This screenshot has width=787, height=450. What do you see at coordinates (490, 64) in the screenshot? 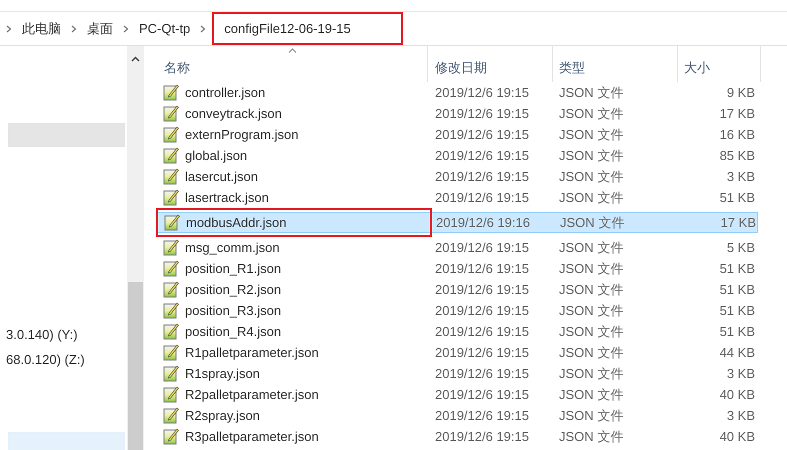
I see `column-header: 修改日期` at bounding box center [490, 64].